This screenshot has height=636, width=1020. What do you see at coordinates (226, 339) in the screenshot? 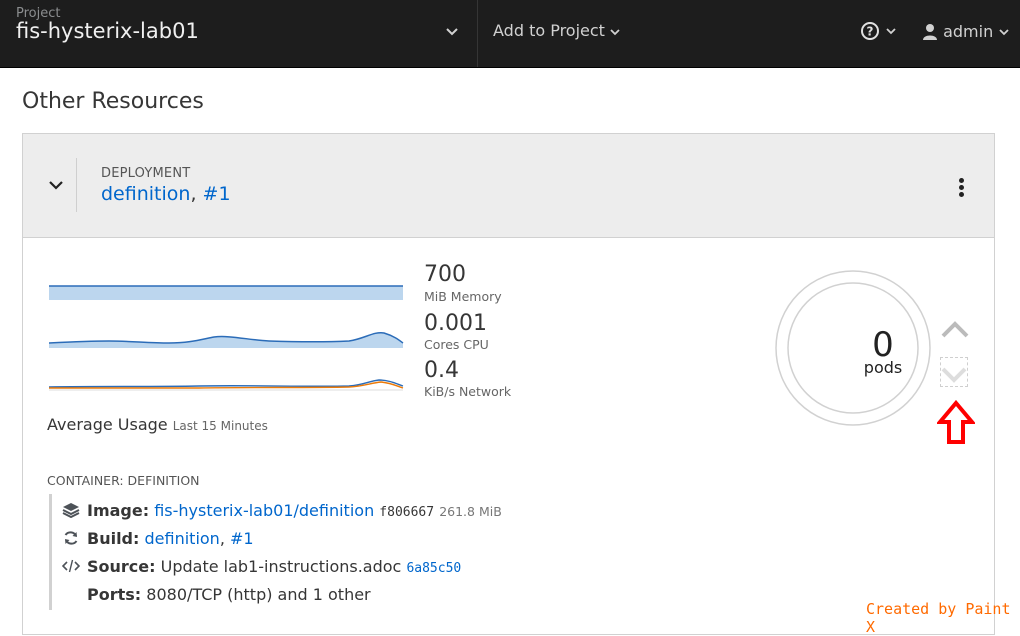
I see `cpu-sparkline` at bounding box center [226, 339].